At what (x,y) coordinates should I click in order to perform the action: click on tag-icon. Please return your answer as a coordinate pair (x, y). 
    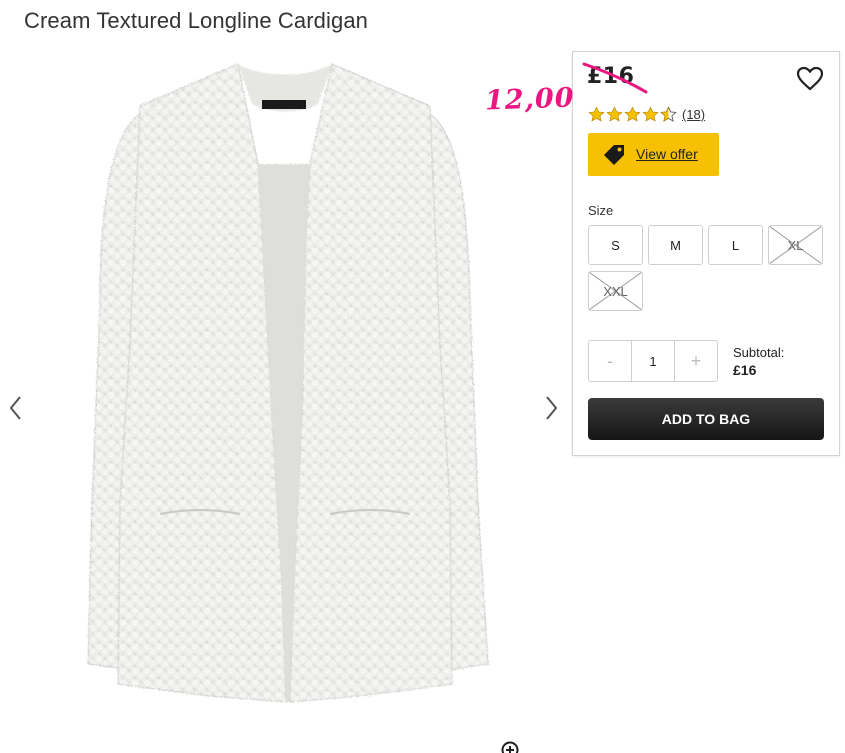
    Looking at the image, I should click on (614, 155).